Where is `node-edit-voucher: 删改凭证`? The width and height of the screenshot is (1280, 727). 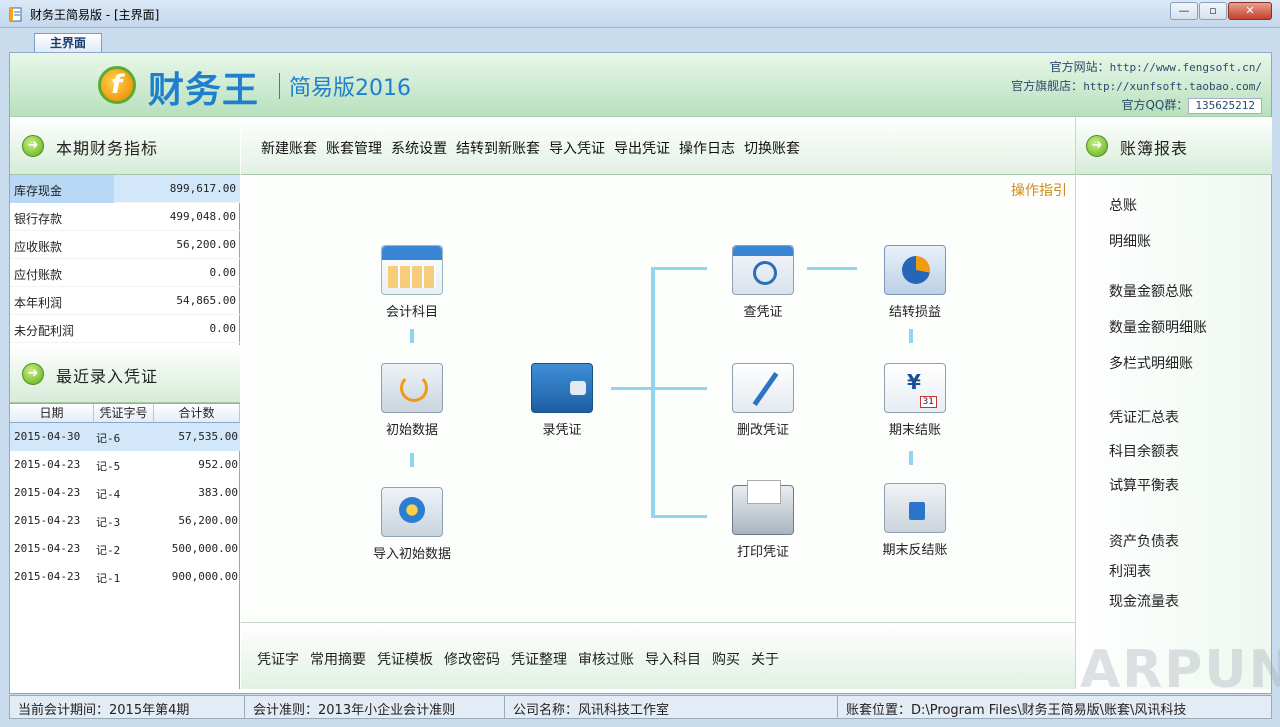 node-edit-voucher: 删改凭证 is located at coordinates (763, 400).